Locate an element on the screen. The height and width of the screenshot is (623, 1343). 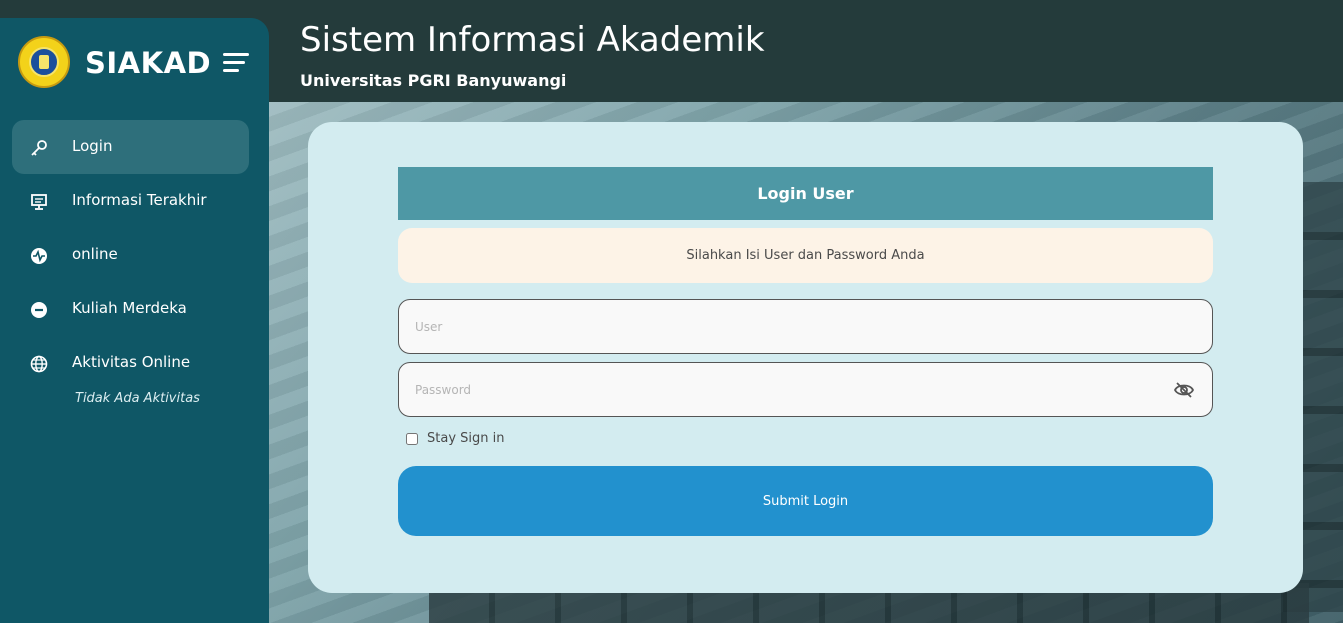
activity-icon is located at coordinates (39, 256).